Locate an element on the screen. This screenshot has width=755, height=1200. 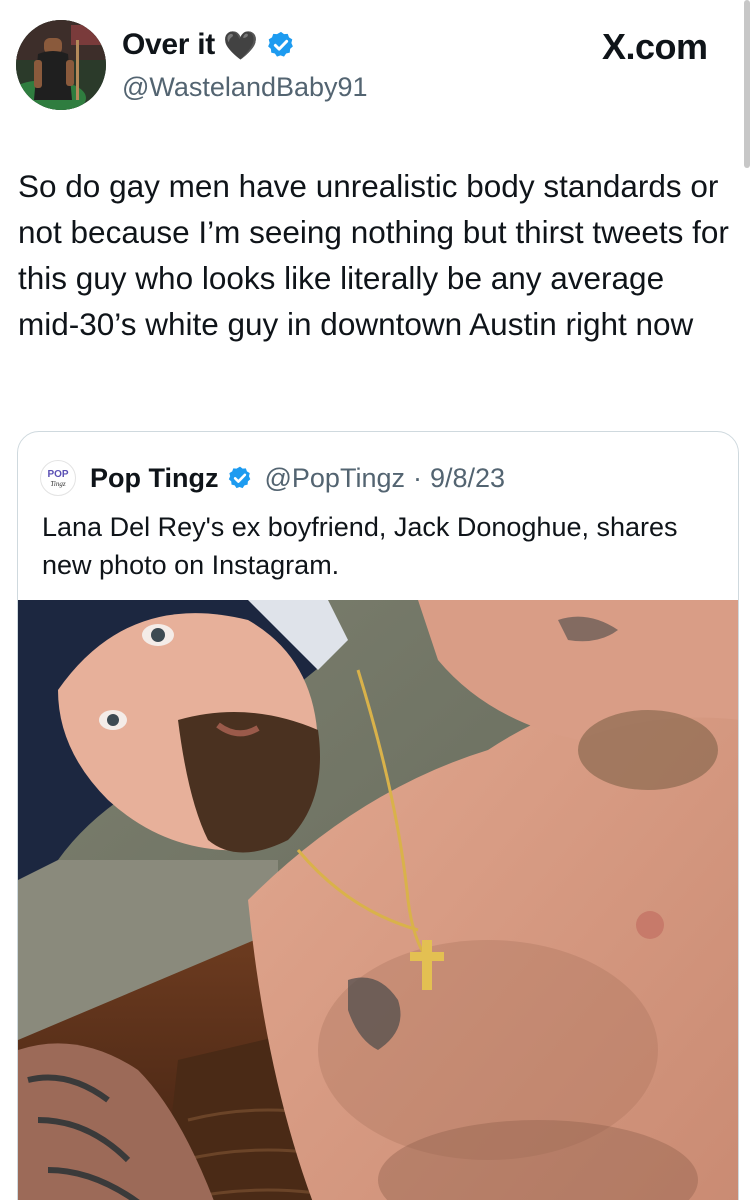
svg-text: Tingz is located at coordinates (57, 484).